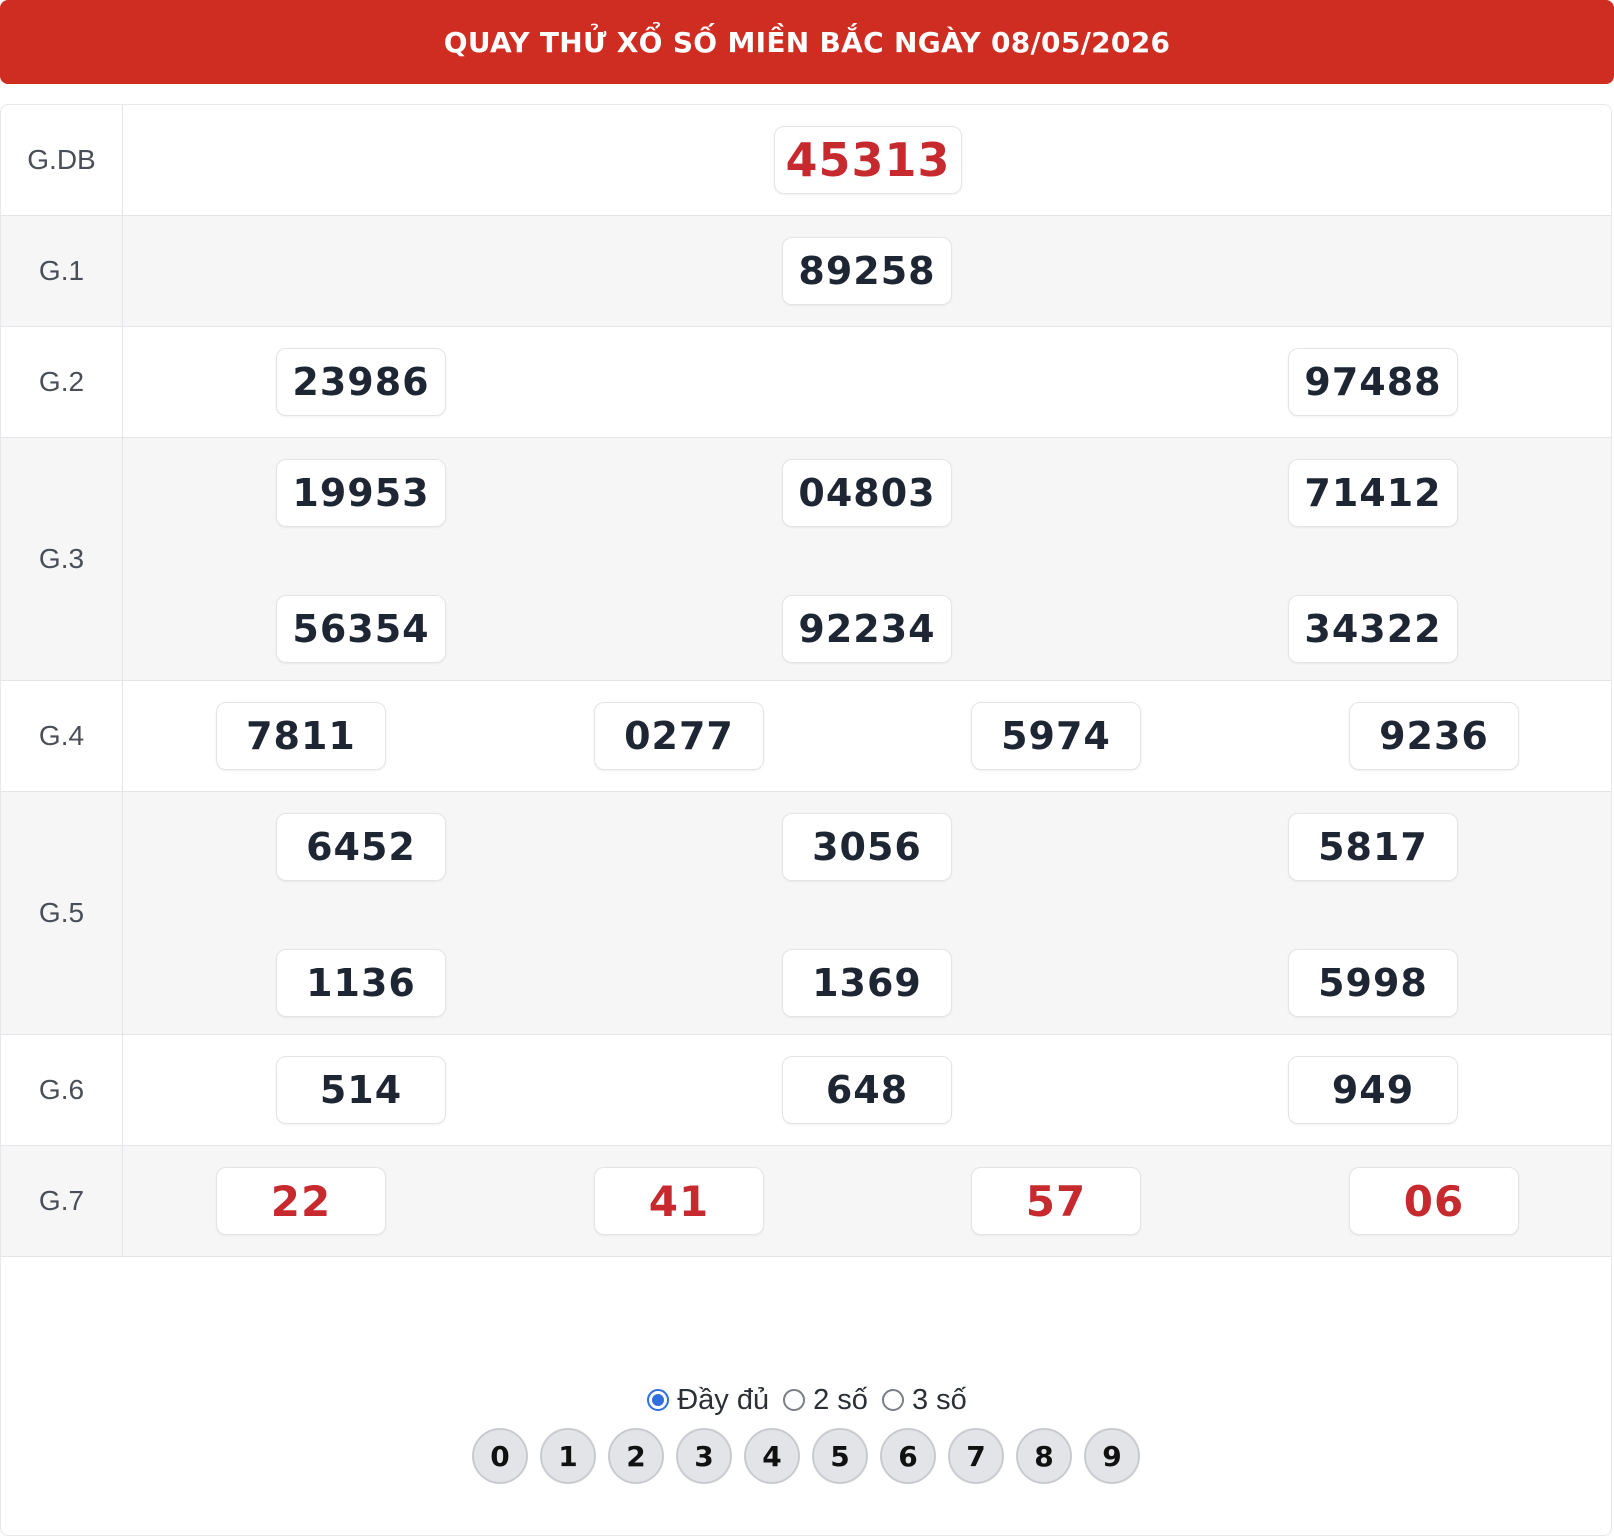 The width and height of the screenshot is (1614, 1538). I want to click on prize-number: 57, so click(1056, 1201).